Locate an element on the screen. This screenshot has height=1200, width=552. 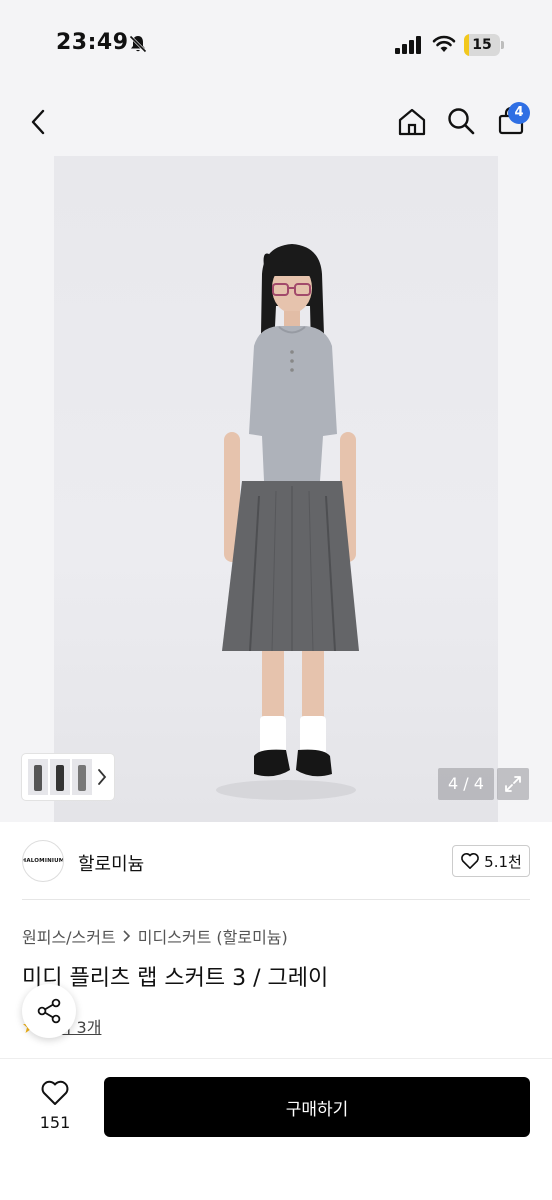
brand-name: 할로미늄 is located at coordinates (111, 863).